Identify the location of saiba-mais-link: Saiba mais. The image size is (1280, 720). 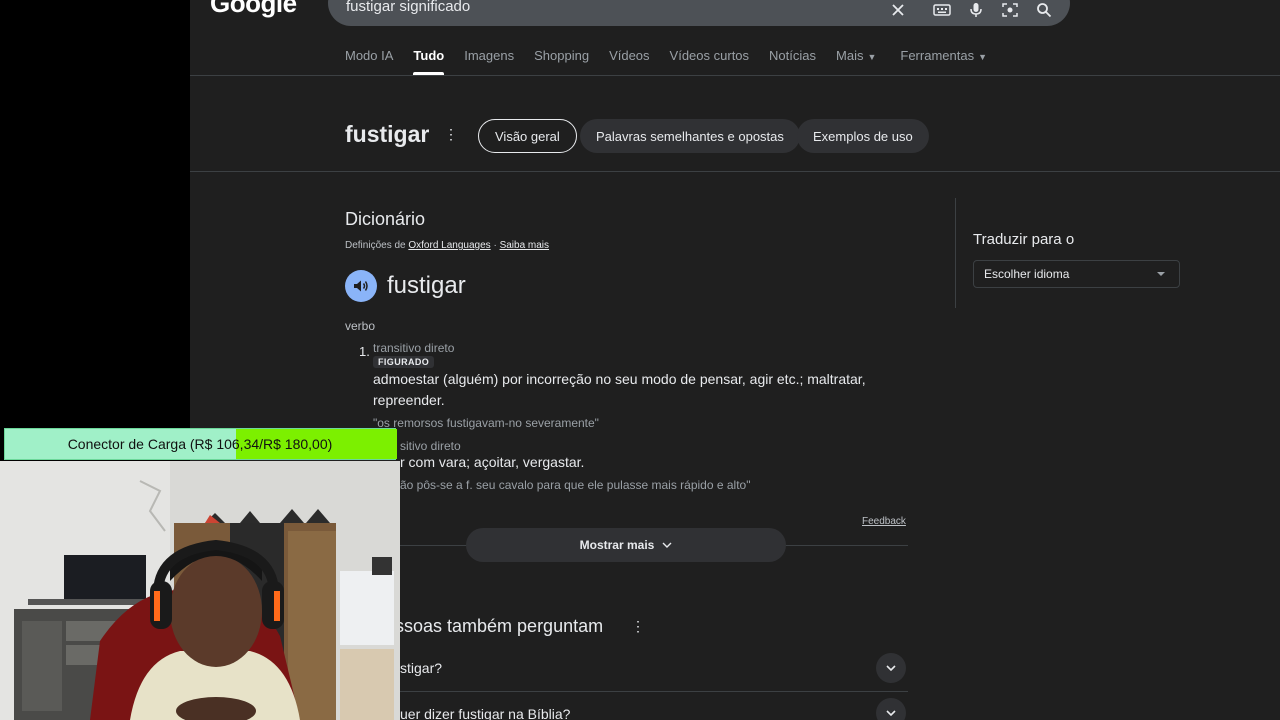
(524, 245).